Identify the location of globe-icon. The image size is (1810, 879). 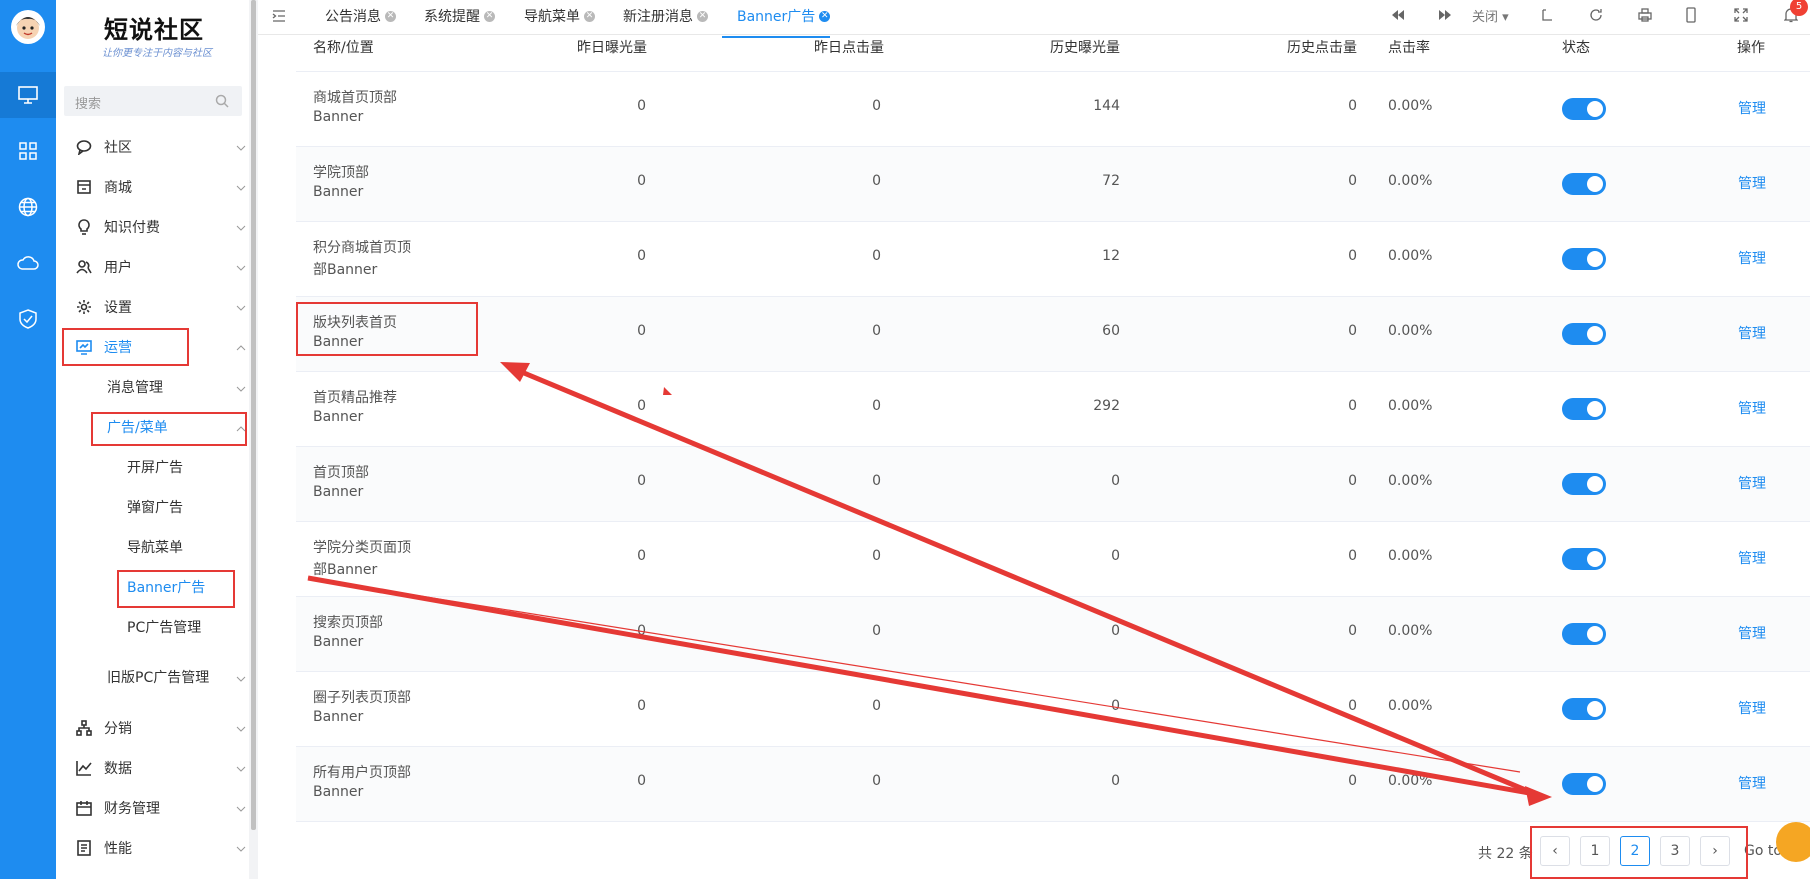
(28, 207).